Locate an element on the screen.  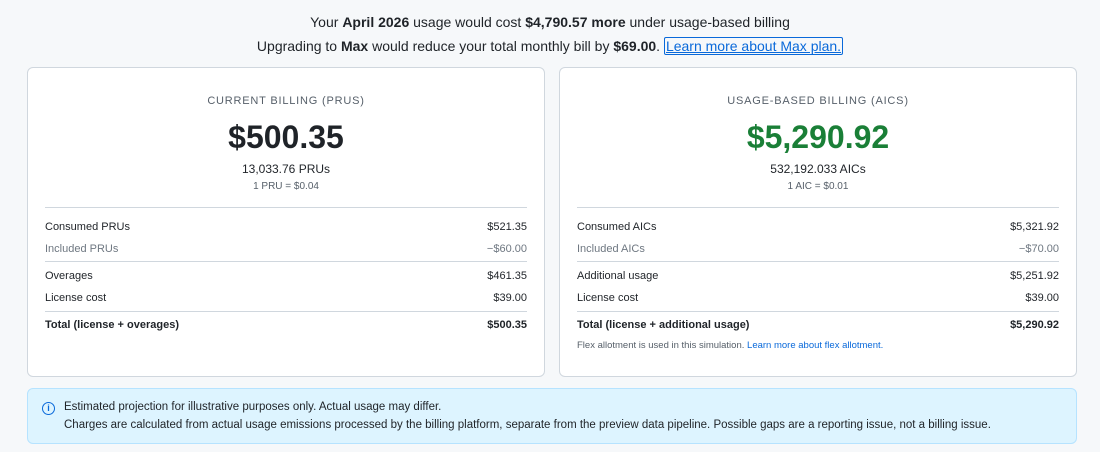
row-value: −$60.00 is located at coordinates (506, 249).